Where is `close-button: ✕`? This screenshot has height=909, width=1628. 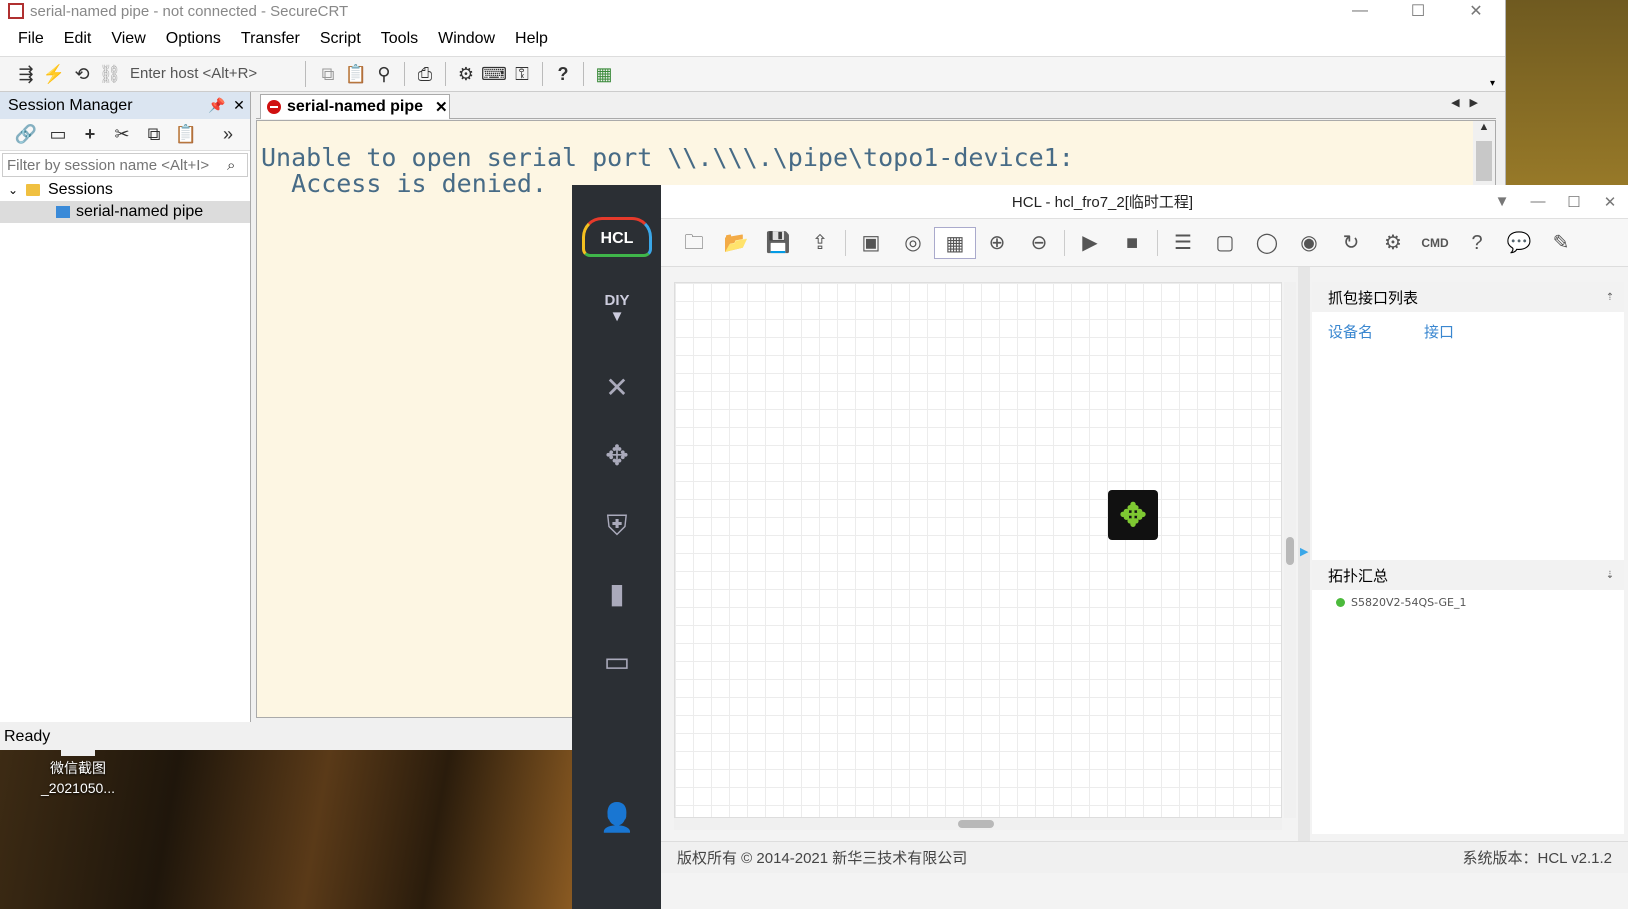
close-button: ✕ is located at coordinates (1476, 11).